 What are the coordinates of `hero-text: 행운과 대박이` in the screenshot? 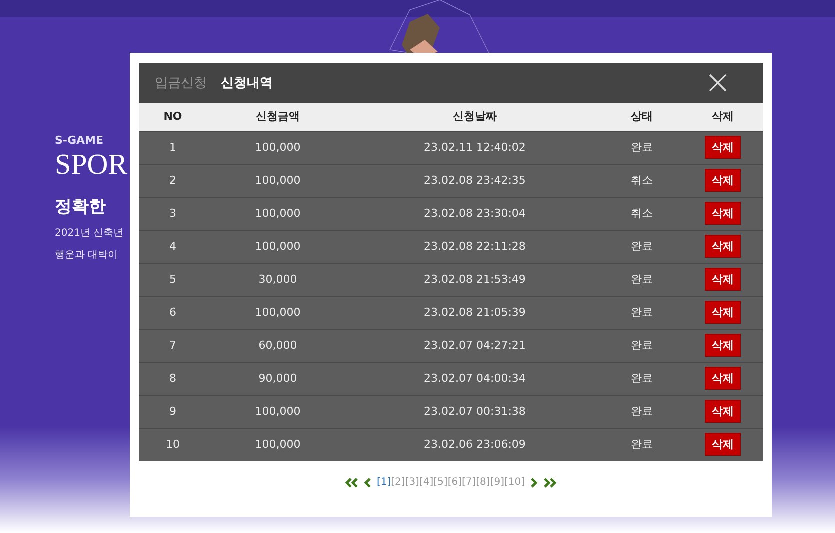 It's located at (86, 255).